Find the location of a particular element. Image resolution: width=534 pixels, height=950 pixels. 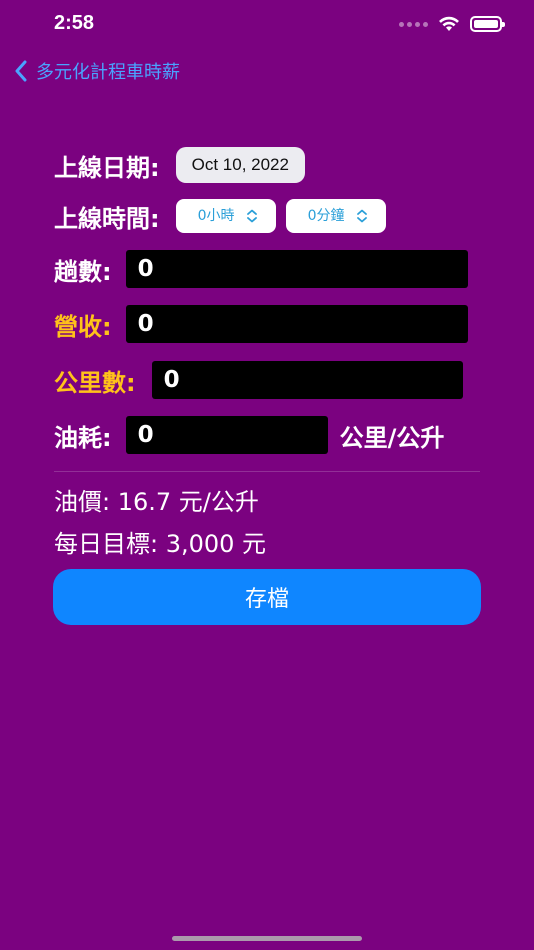

revenue-input: 0 is located at coordinates (296, 324).